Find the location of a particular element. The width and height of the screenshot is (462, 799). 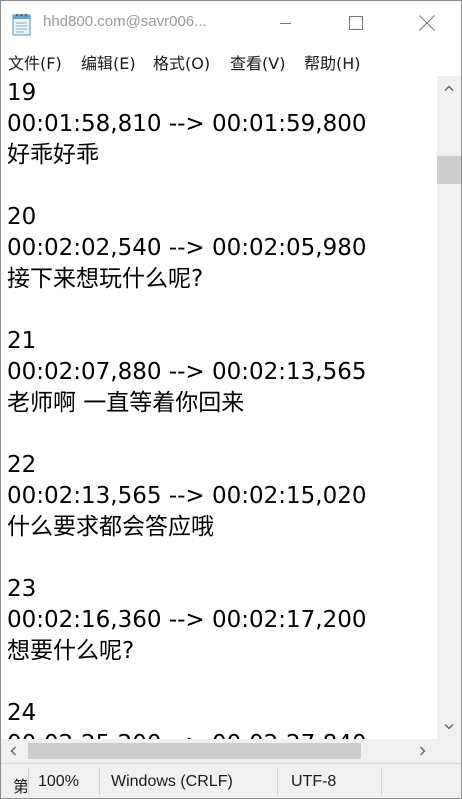

menu-bar: 文件(F) 编辑(E) 格式(O) 查看(V) 帮助(H) is located at coordinates (231, 60).